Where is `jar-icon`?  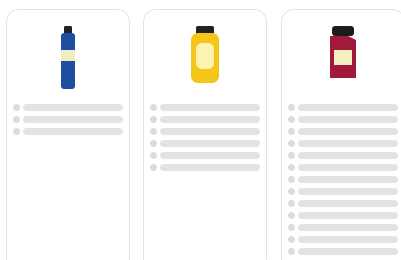
jar-icon is located at coordinates (341, 60).